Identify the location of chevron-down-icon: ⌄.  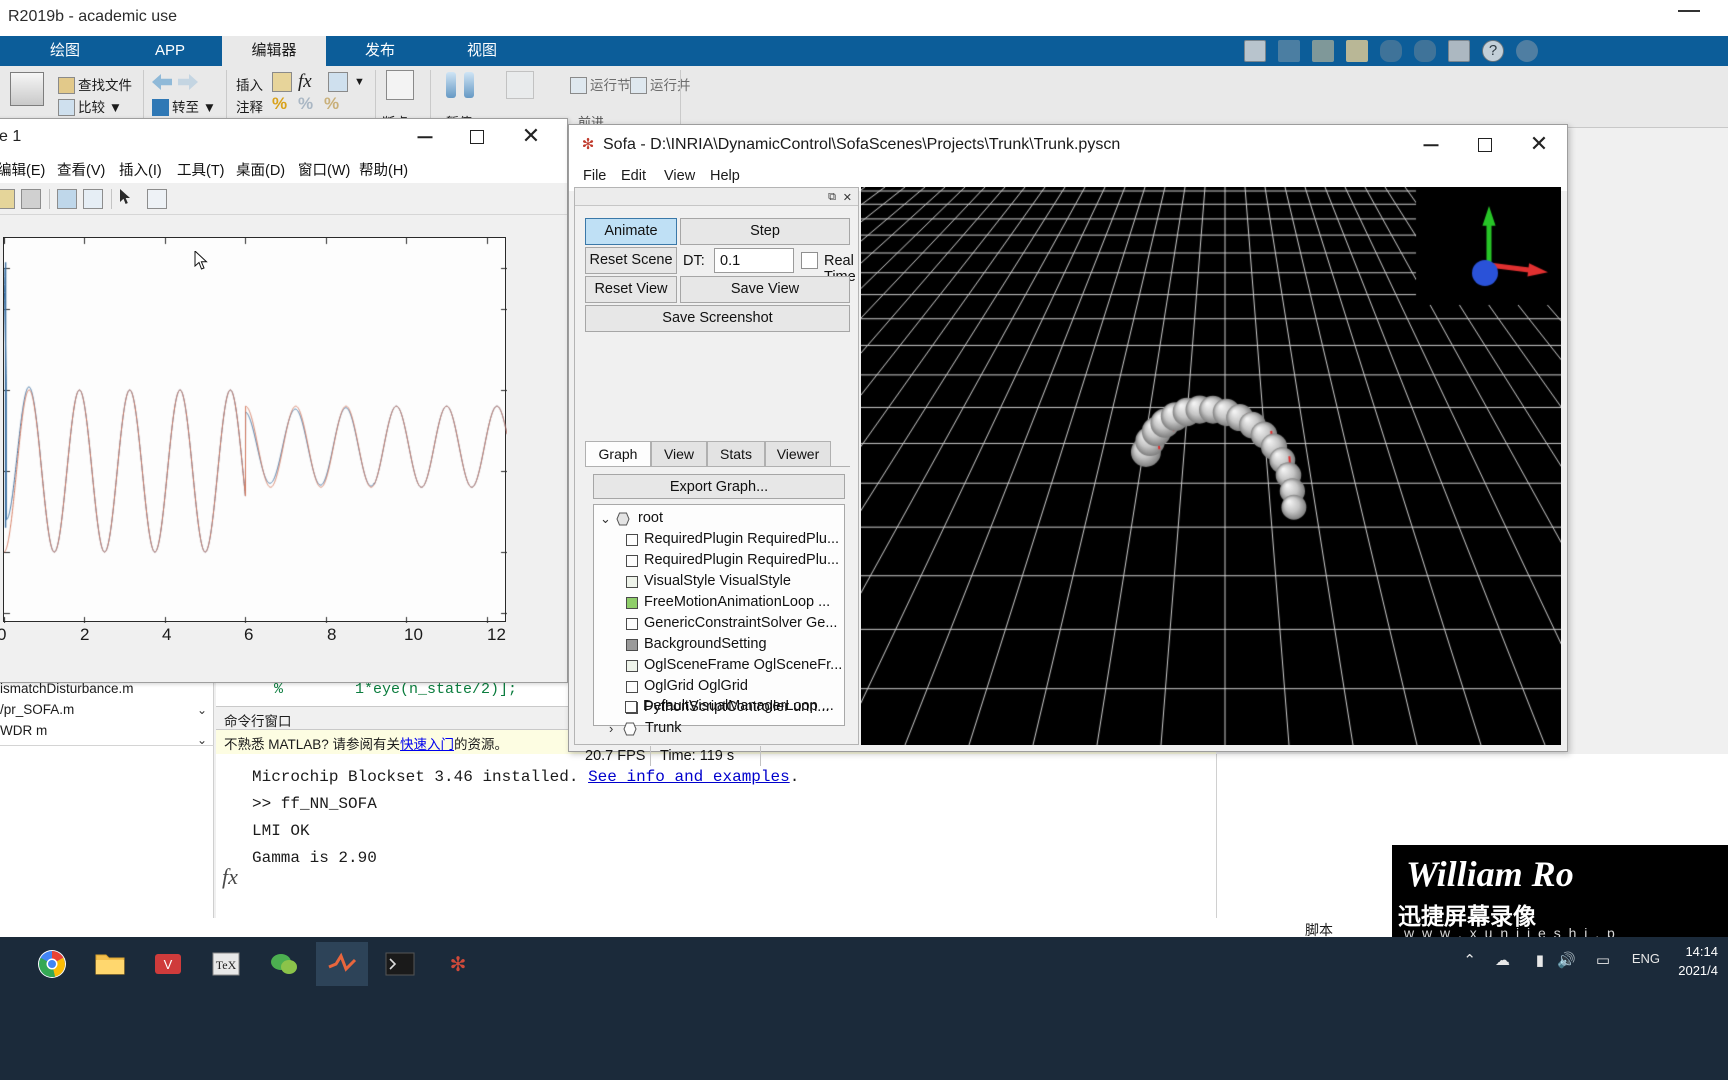
(605, 519).